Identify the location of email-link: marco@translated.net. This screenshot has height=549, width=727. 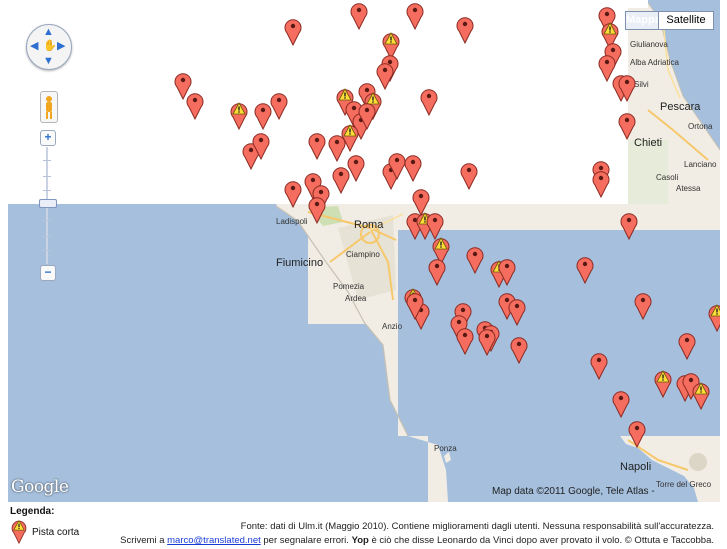
(214, 540).